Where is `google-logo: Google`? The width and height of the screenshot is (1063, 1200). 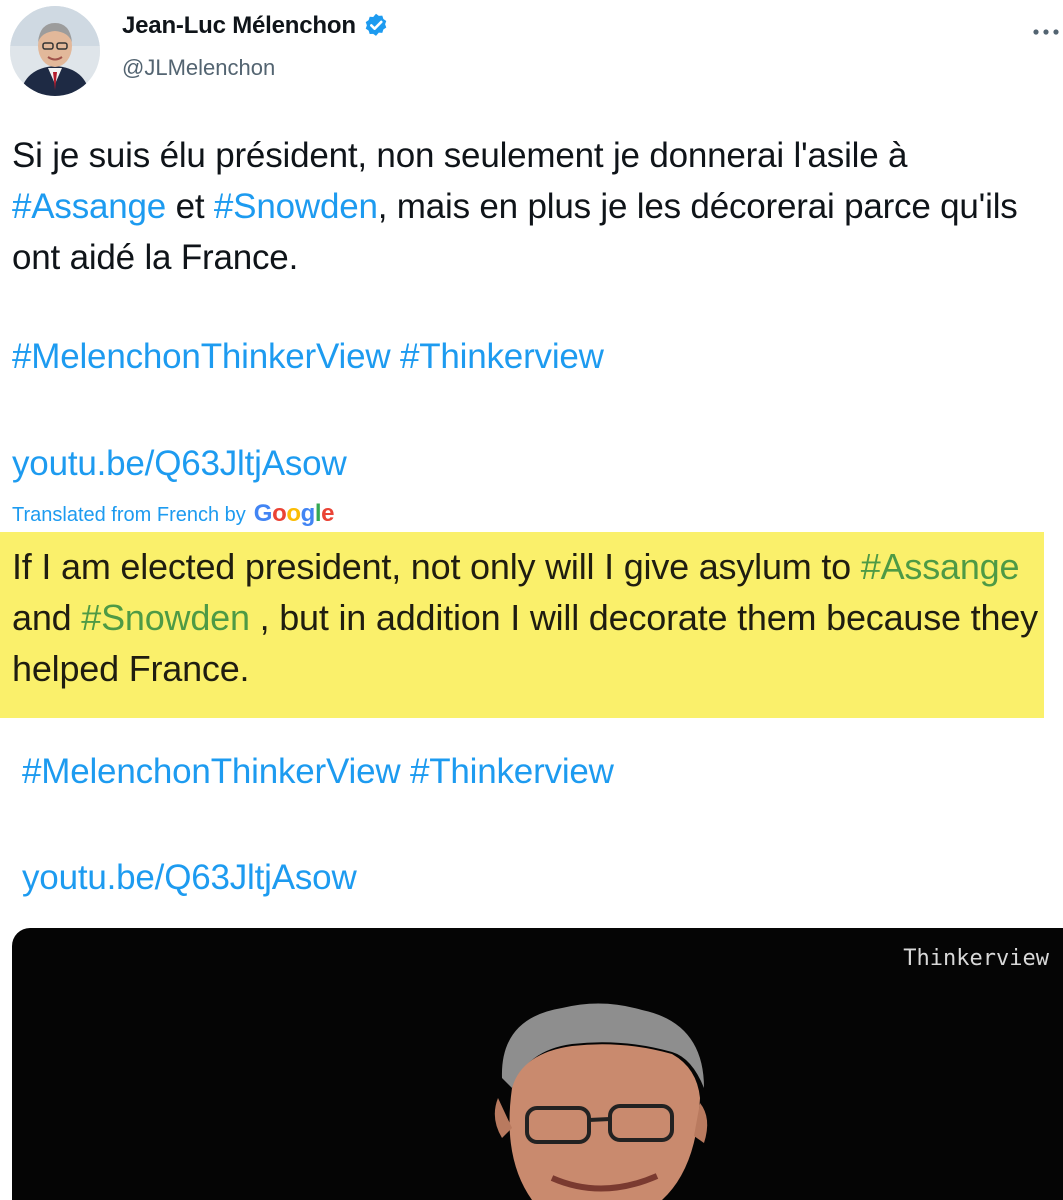 google-logo: Google is located at coordinates (294, 513).